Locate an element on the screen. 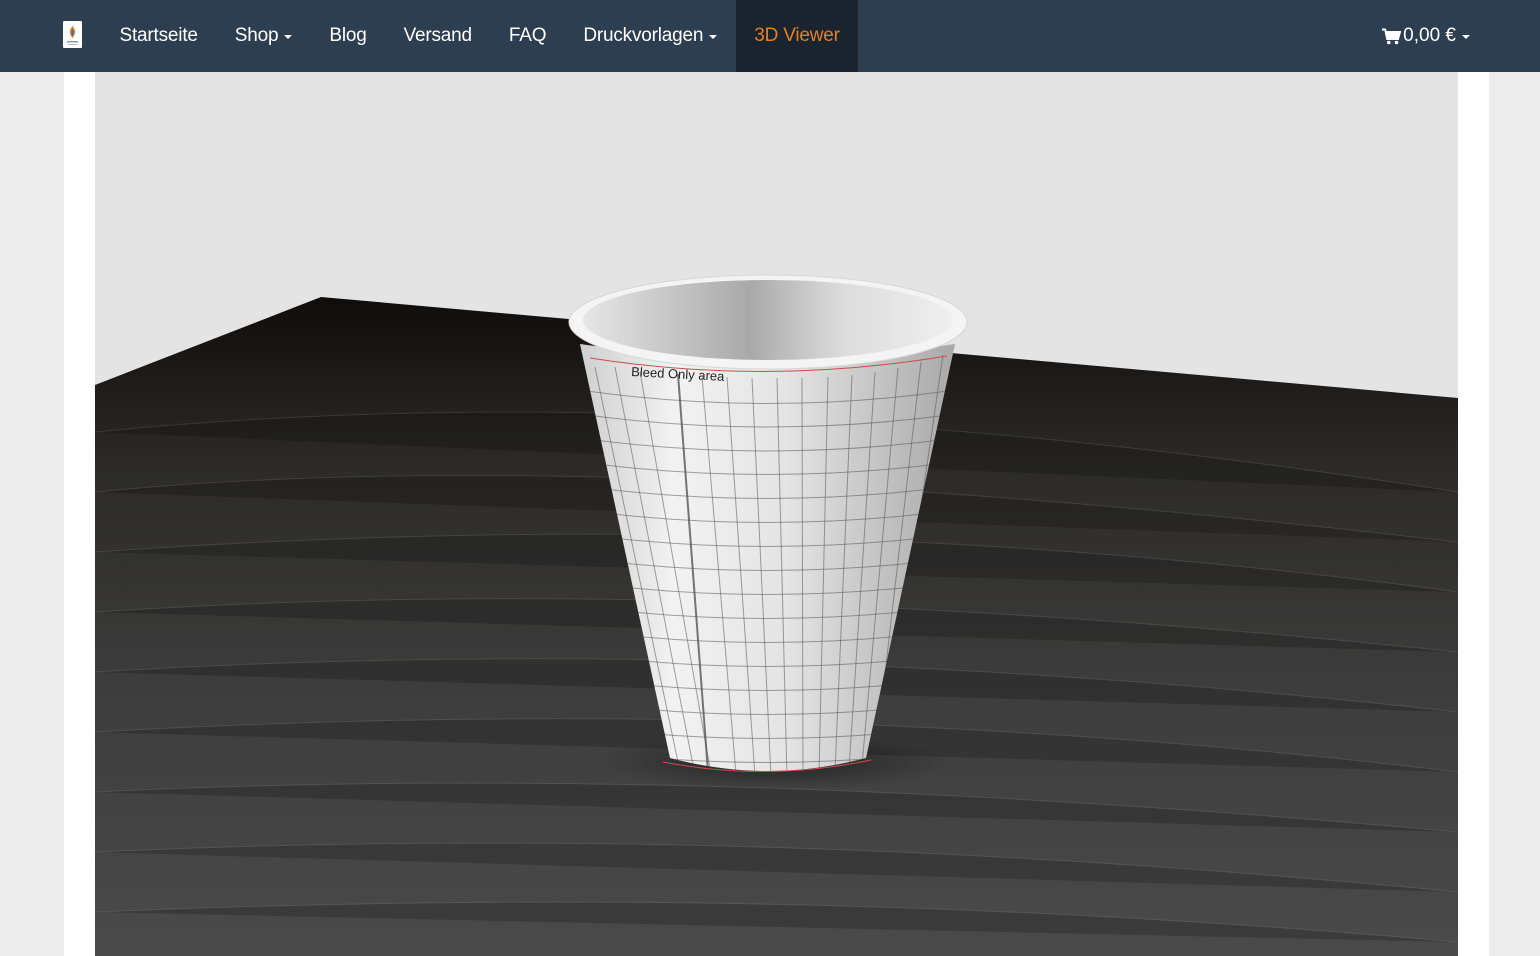 Image resolution: width=1540 pixels, height=956 pixels. nav-item-label: 3D Viewer is located at coordinates (797, 35).